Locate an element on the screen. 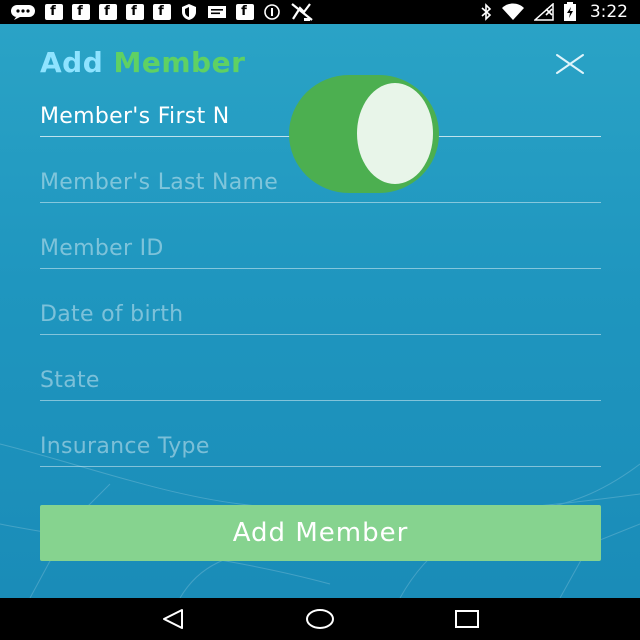 The width and height of the screenshot is (640, 640). battery-icon is located at coordinates (570, 12).